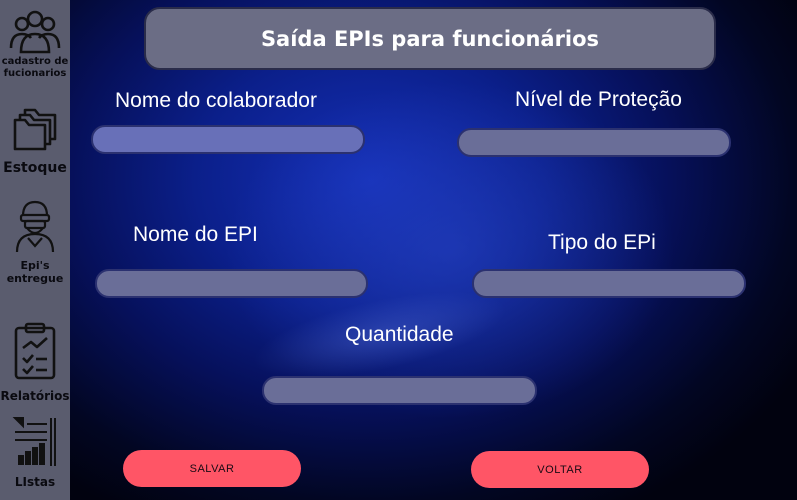 The width and height of the screenshot is (797, 500). I want to click on users-icon, so click(35, 32).